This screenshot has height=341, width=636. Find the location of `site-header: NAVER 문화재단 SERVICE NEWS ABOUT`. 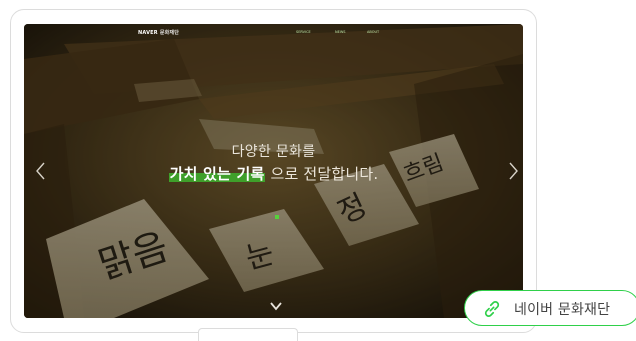

site-header: NAVER 문화재단 SERVICE NEWS ABOUT is located at coordinates (273, 33).